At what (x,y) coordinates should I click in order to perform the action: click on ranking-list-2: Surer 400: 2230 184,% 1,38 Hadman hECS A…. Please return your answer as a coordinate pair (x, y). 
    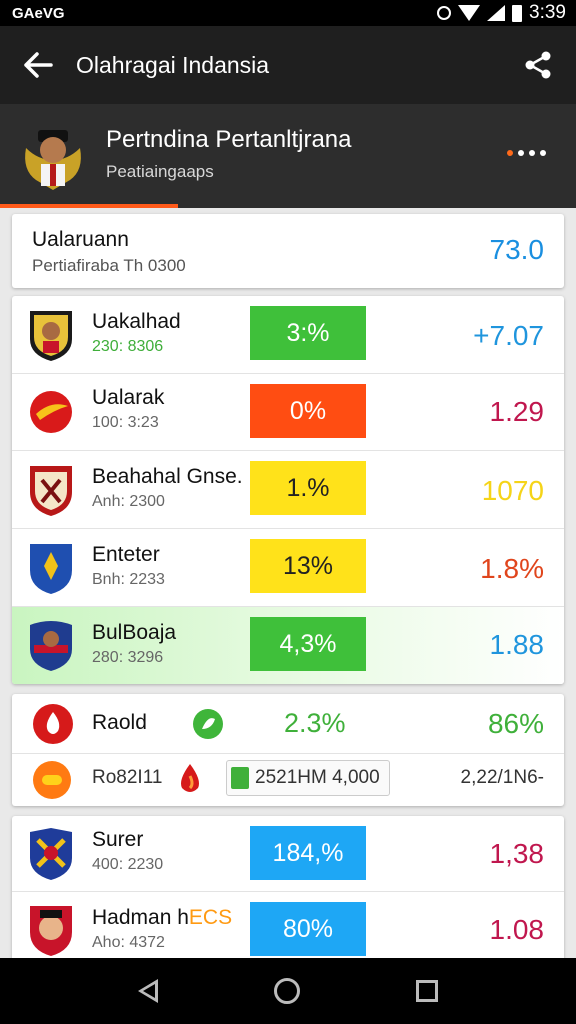
    Looking at the image, I should click on (288, 891).